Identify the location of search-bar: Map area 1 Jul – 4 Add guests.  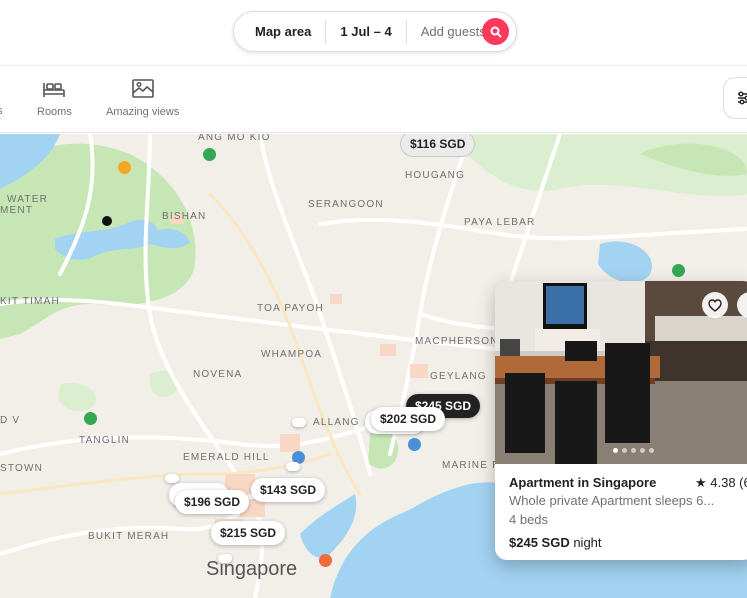
(375, 31).